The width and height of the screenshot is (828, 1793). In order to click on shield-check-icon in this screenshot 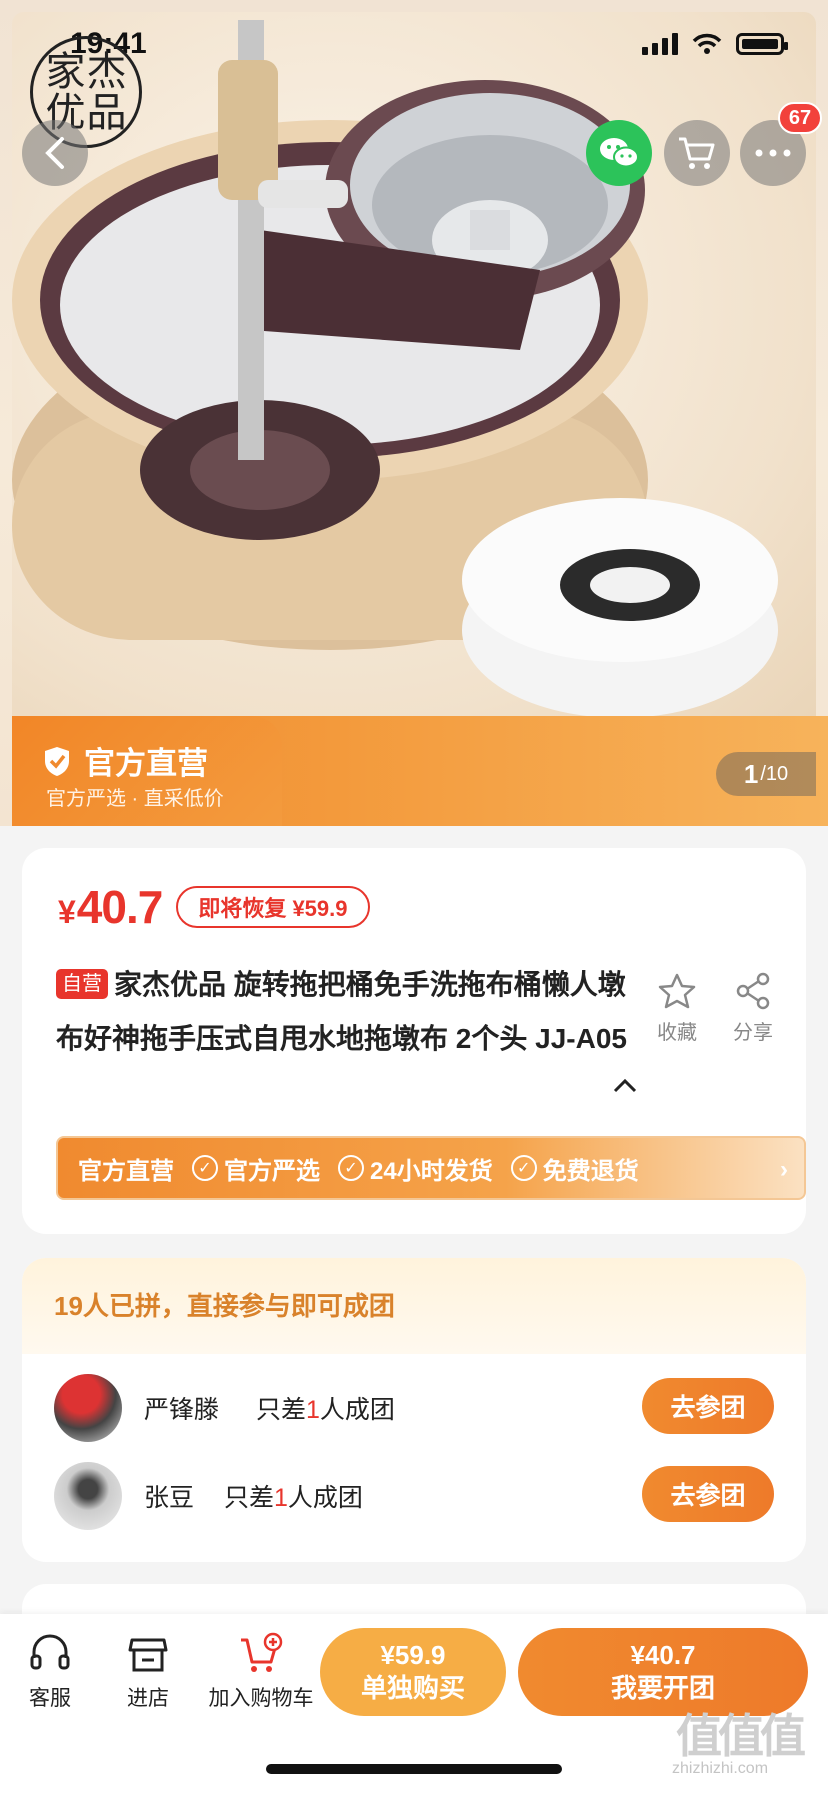, I will do `click(57, 761)`.